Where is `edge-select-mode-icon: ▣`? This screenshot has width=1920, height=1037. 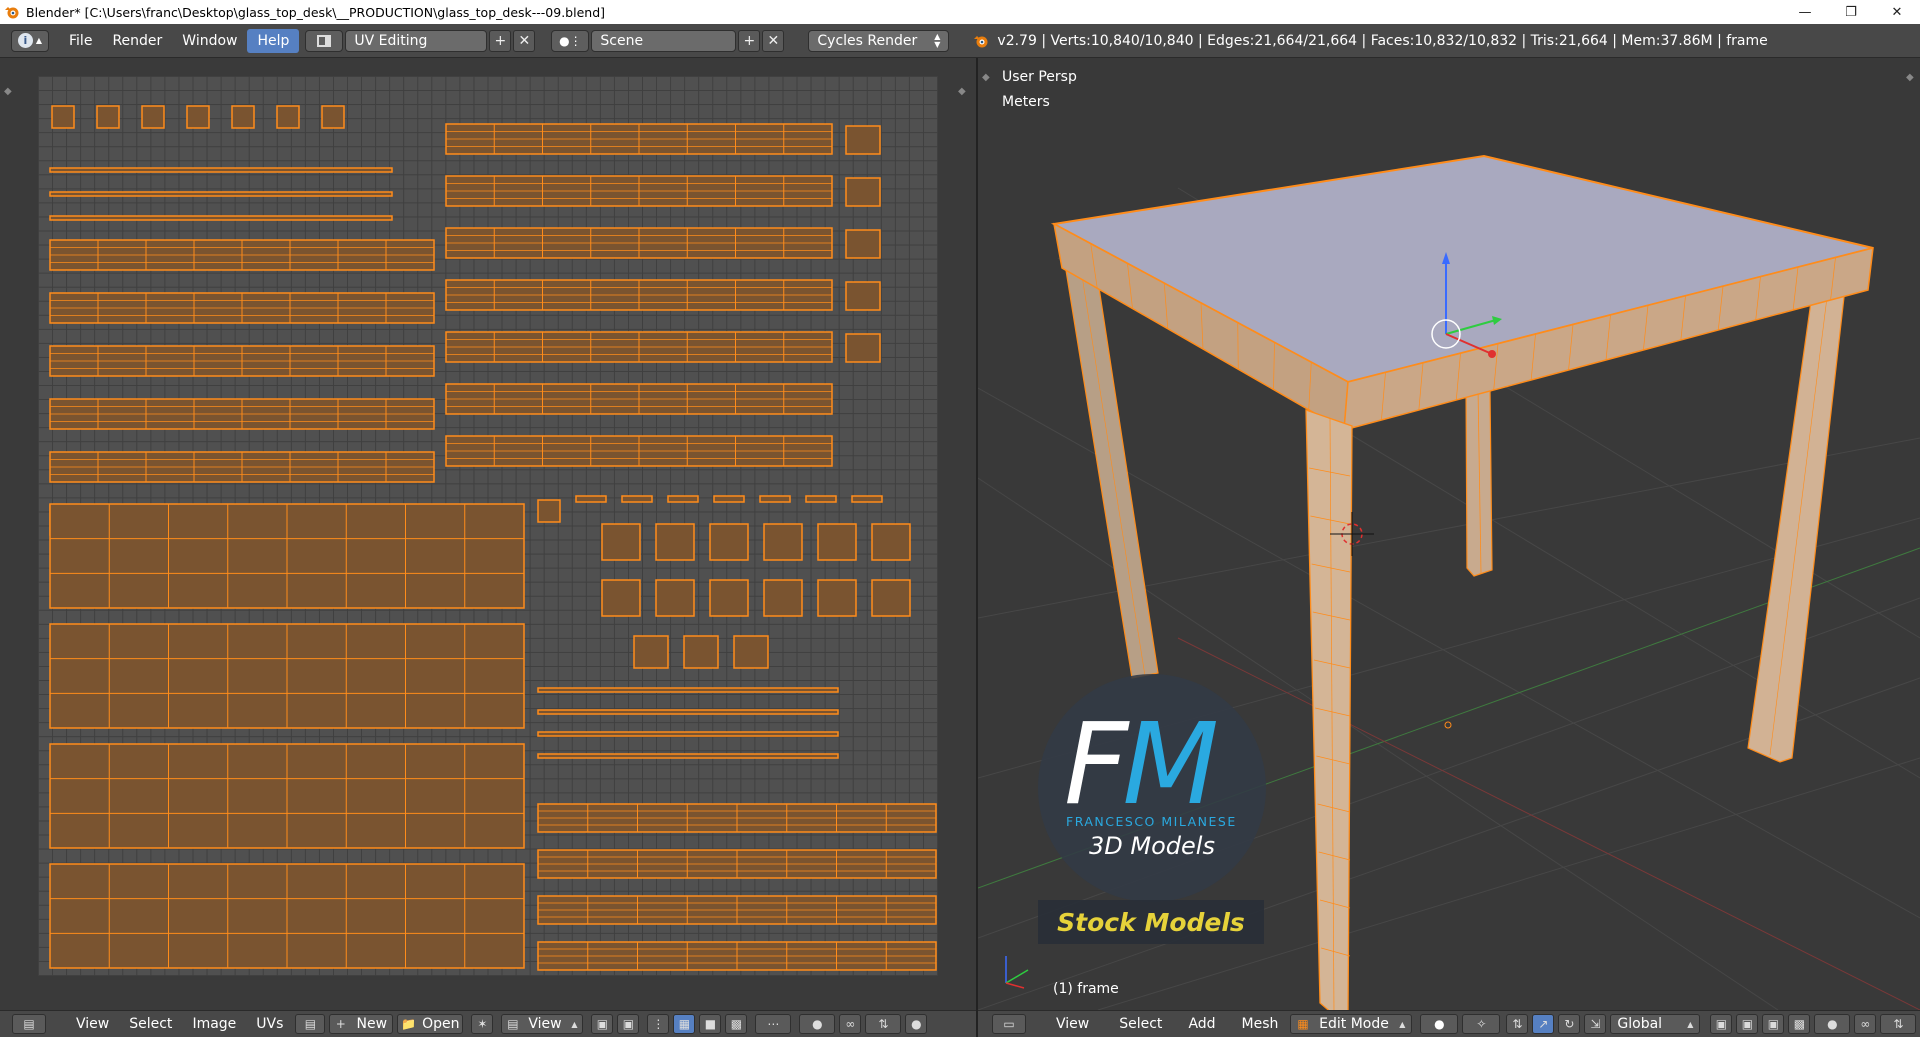 edge-select-mode-icon: ▣ is located at coordinates (1747, 1024).